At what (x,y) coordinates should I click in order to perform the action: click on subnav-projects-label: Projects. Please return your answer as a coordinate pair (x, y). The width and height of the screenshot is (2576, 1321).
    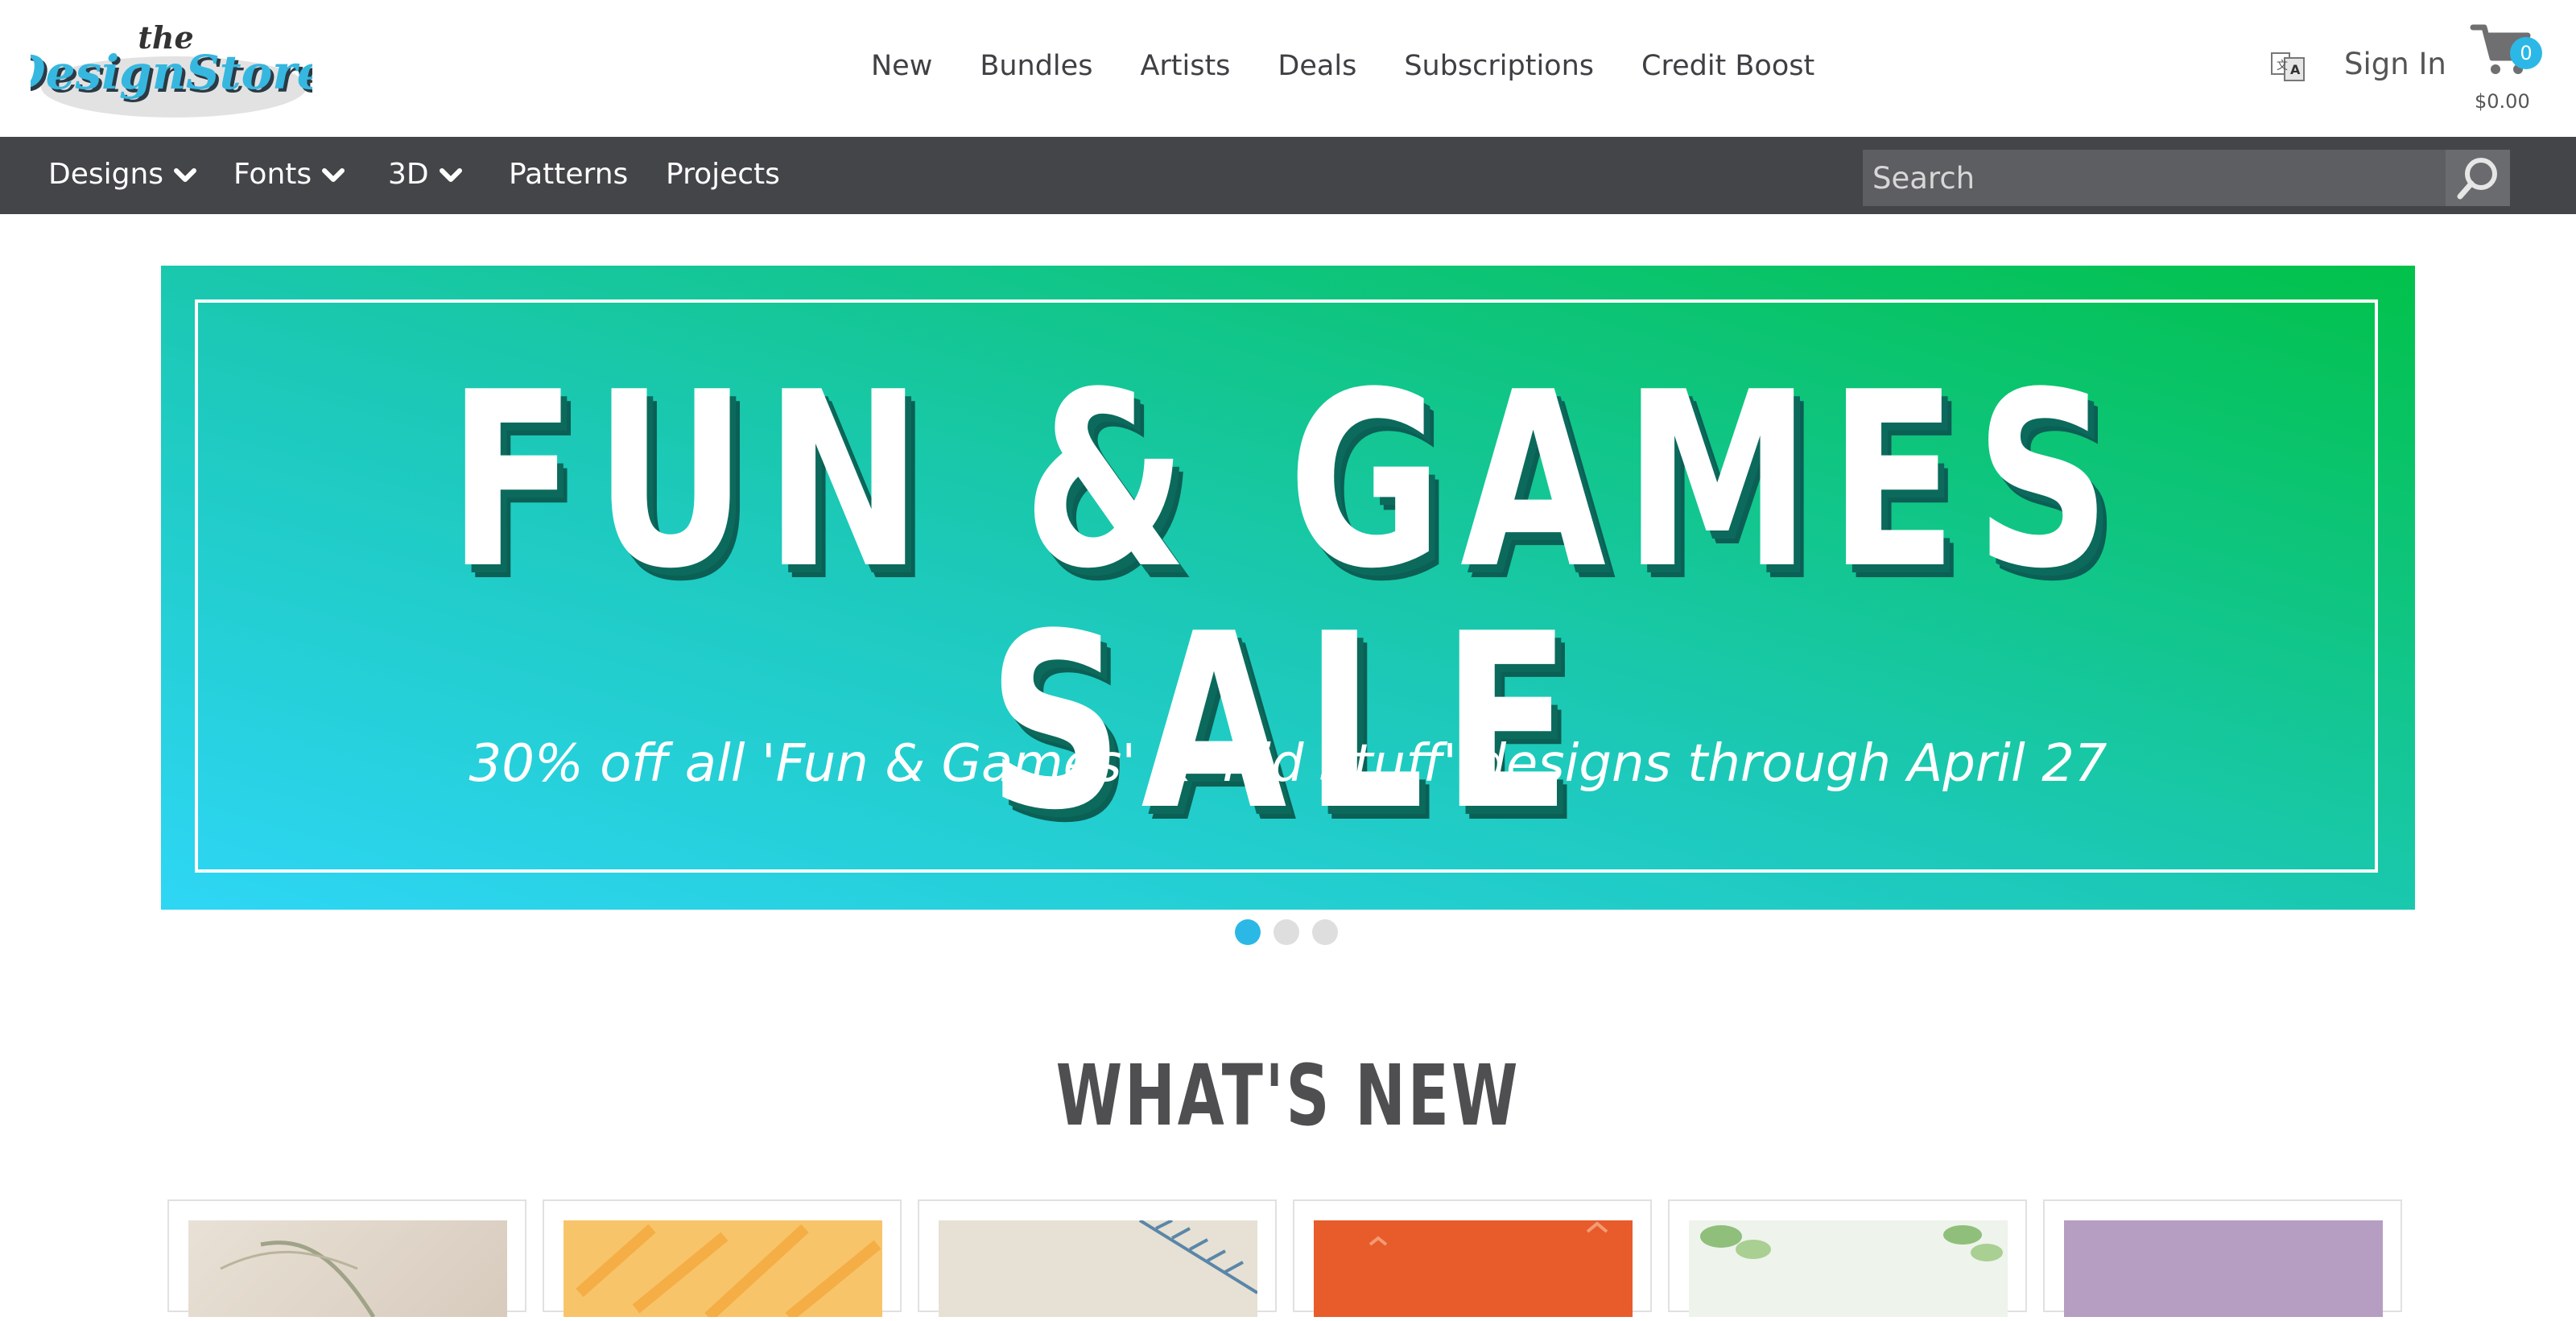
    Looking at the image, I should click on (723, 174).